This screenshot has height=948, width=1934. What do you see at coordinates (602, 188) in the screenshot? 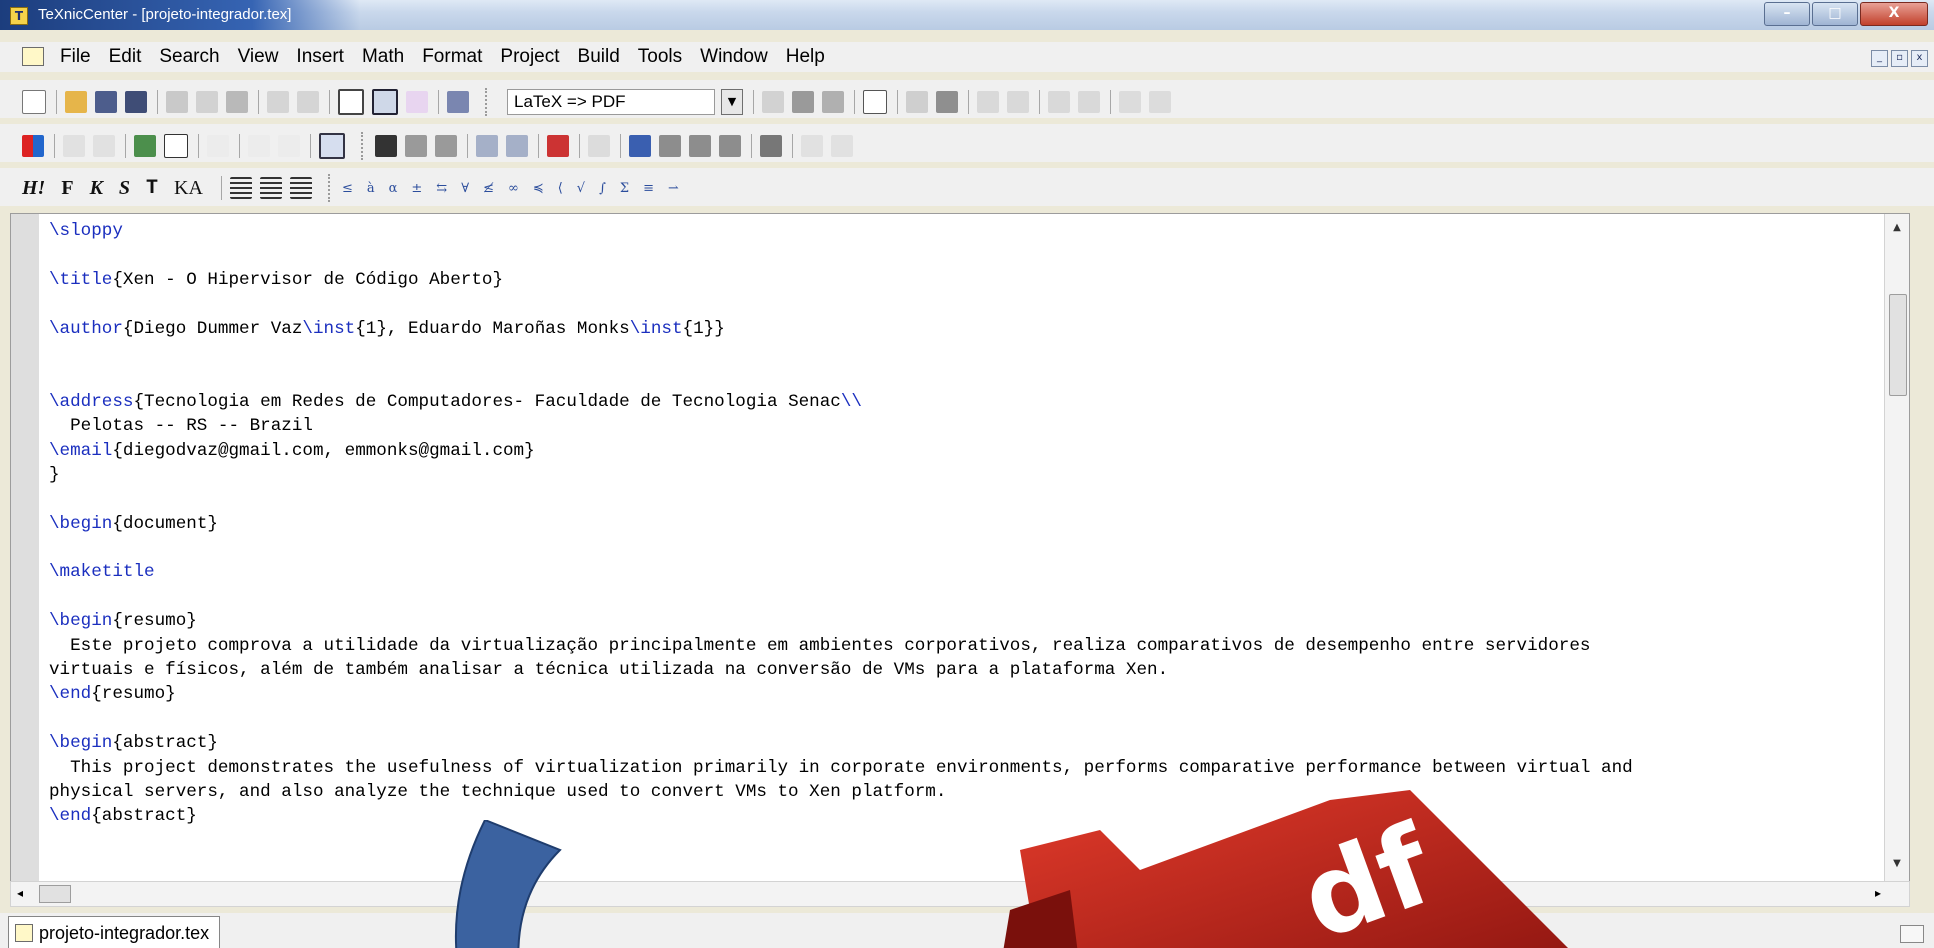
I see `integral-icon: ∫` at bounding box center [602, 188].